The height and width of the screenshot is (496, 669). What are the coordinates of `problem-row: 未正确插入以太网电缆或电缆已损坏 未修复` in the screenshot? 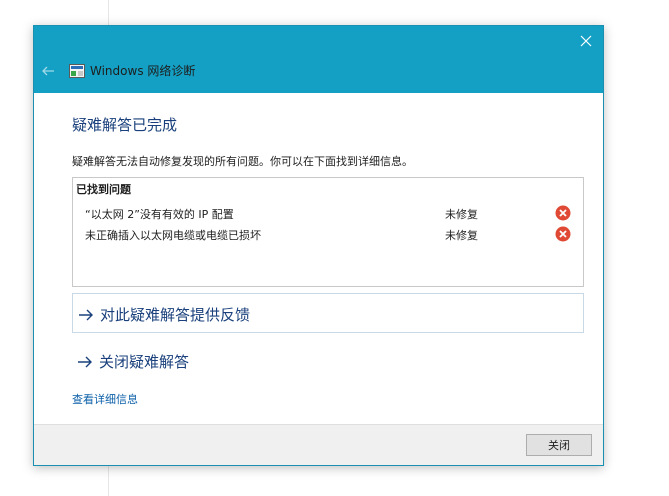 It's located at (328, 234).